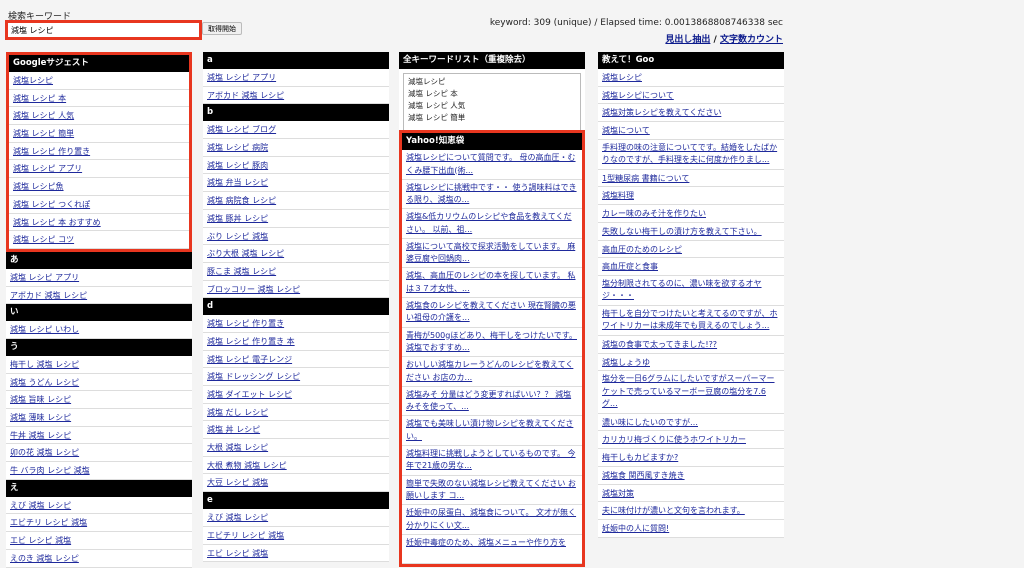 The width and height of the screenshot is (1024, 568). Describe the element at coordinates (99, 382) in the screenshot. I see `keyword-link: 減塩 うどん レシピ` at that location.